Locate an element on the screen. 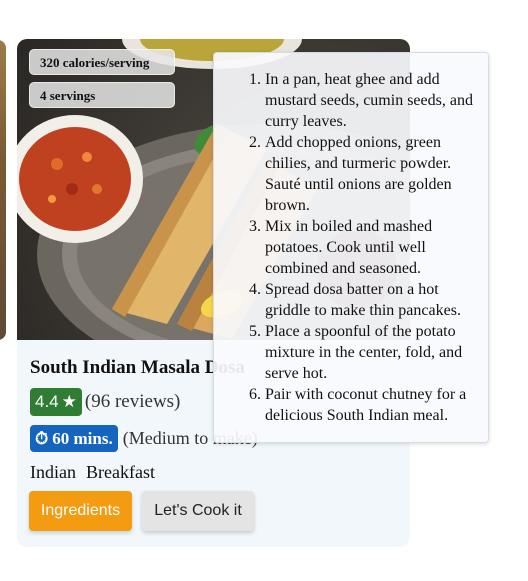  rating-row: 4.4 ★ (96 reviews) is located at coordinates (105, 402).